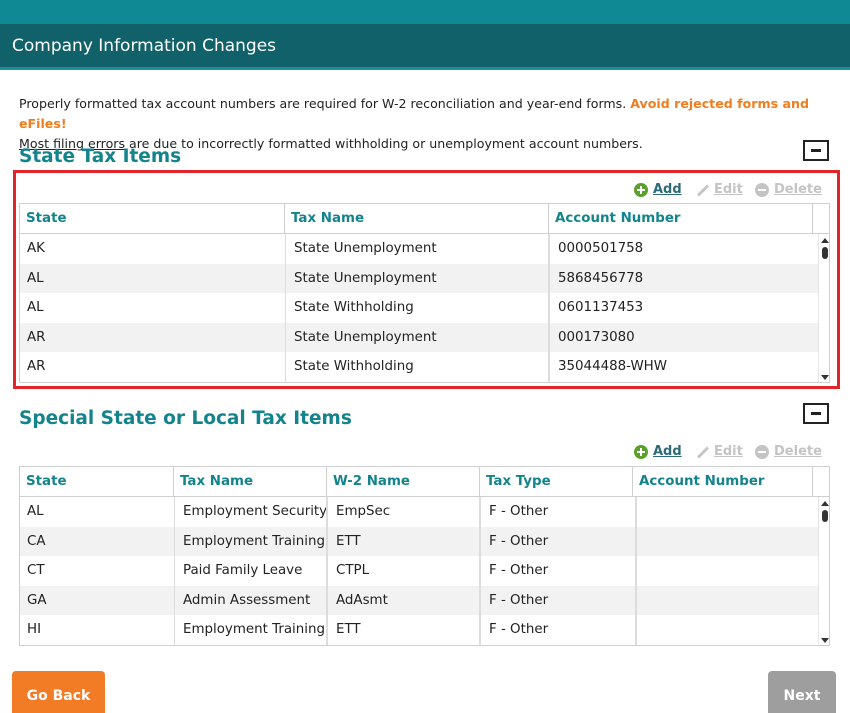 The height and width of the screenshot is (713, 850). I want to click on special-tax-delete-button: Delete, so click(788, 451).